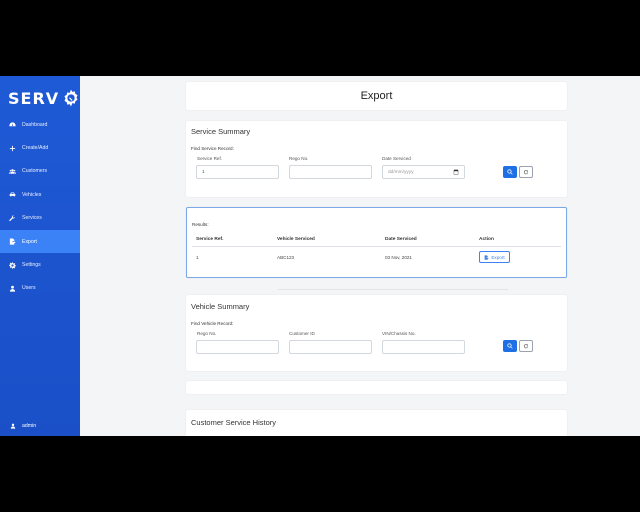  I want to click on service-reset-button, so click(526, 172).